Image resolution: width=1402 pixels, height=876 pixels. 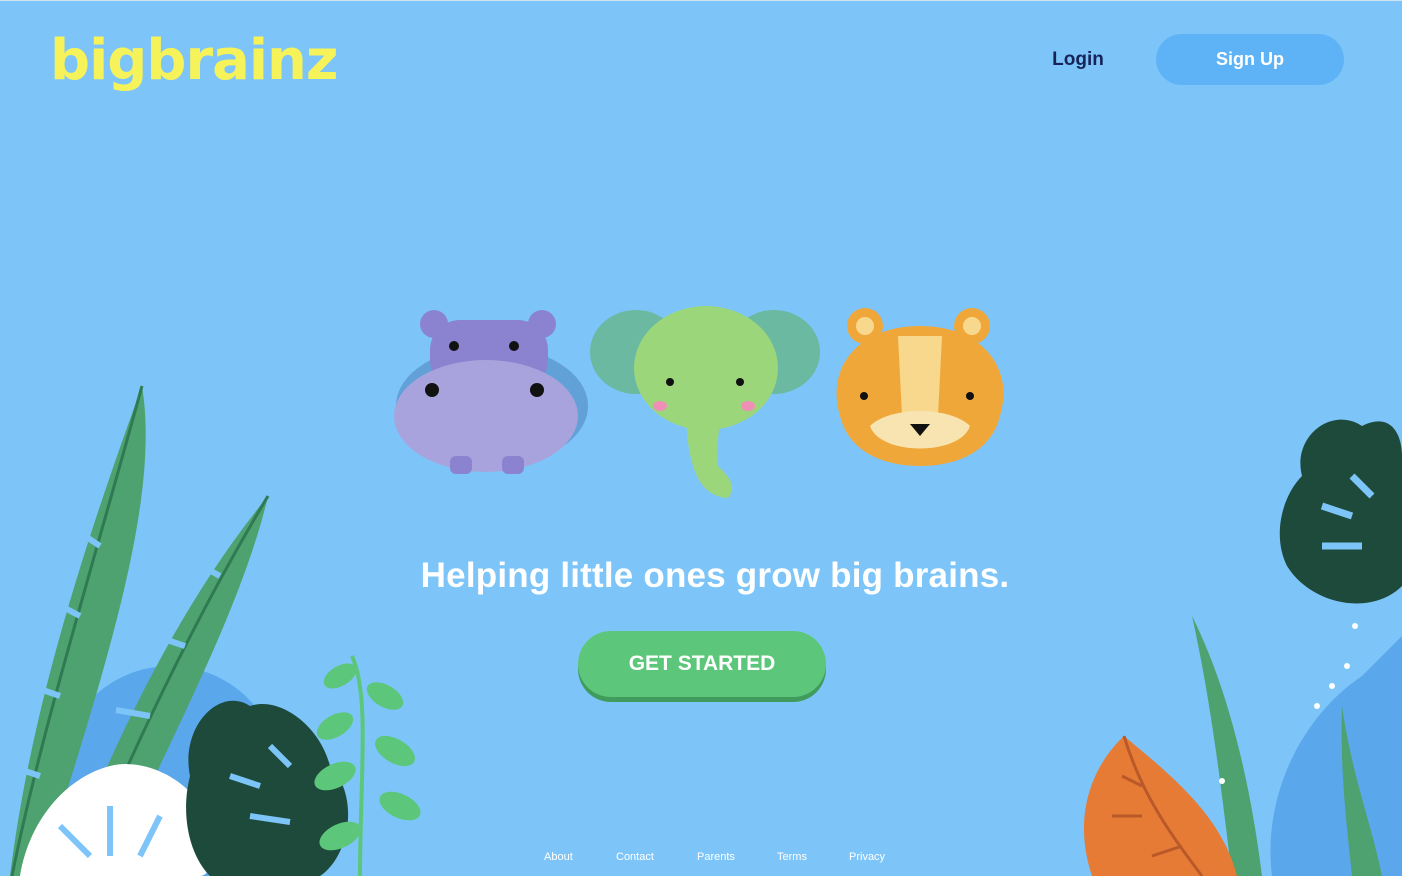 I want to click on footer-link-contact: Contact, so click(x=635, y=857).